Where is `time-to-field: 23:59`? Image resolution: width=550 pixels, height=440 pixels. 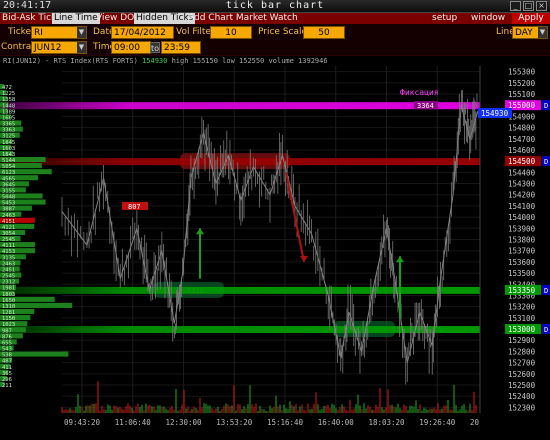
time-to-field: 23:59 is located at coordinates (181, 47).